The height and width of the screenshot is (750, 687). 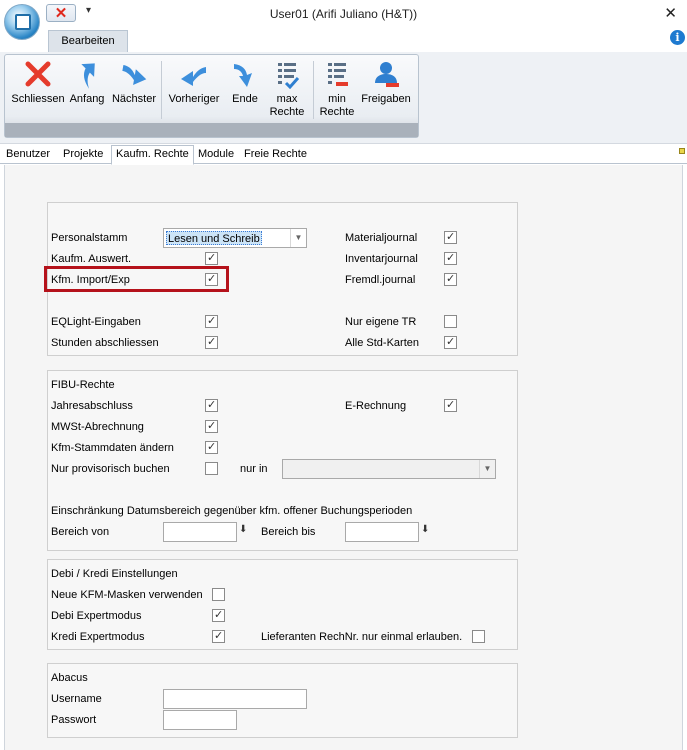 I want to click on fremdljournal-label: Fremdl.journal, so click(x=380, y=280).